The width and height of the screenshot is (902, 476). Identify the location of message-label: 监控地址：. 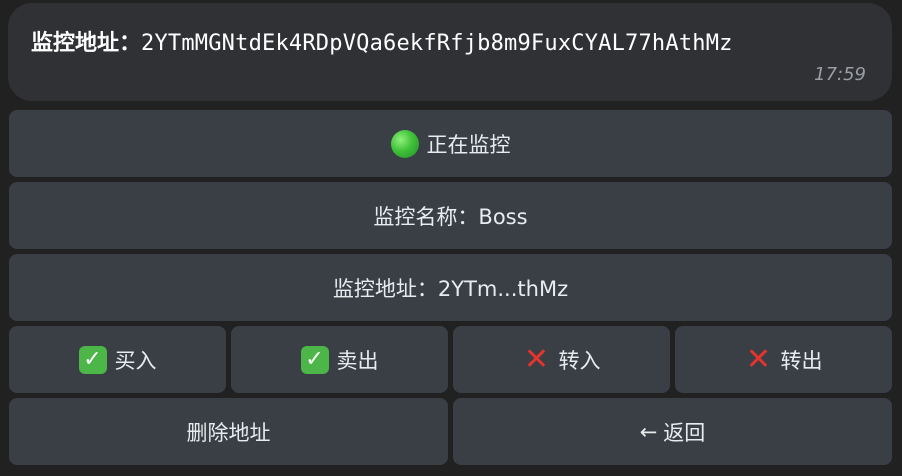
(86, 43).